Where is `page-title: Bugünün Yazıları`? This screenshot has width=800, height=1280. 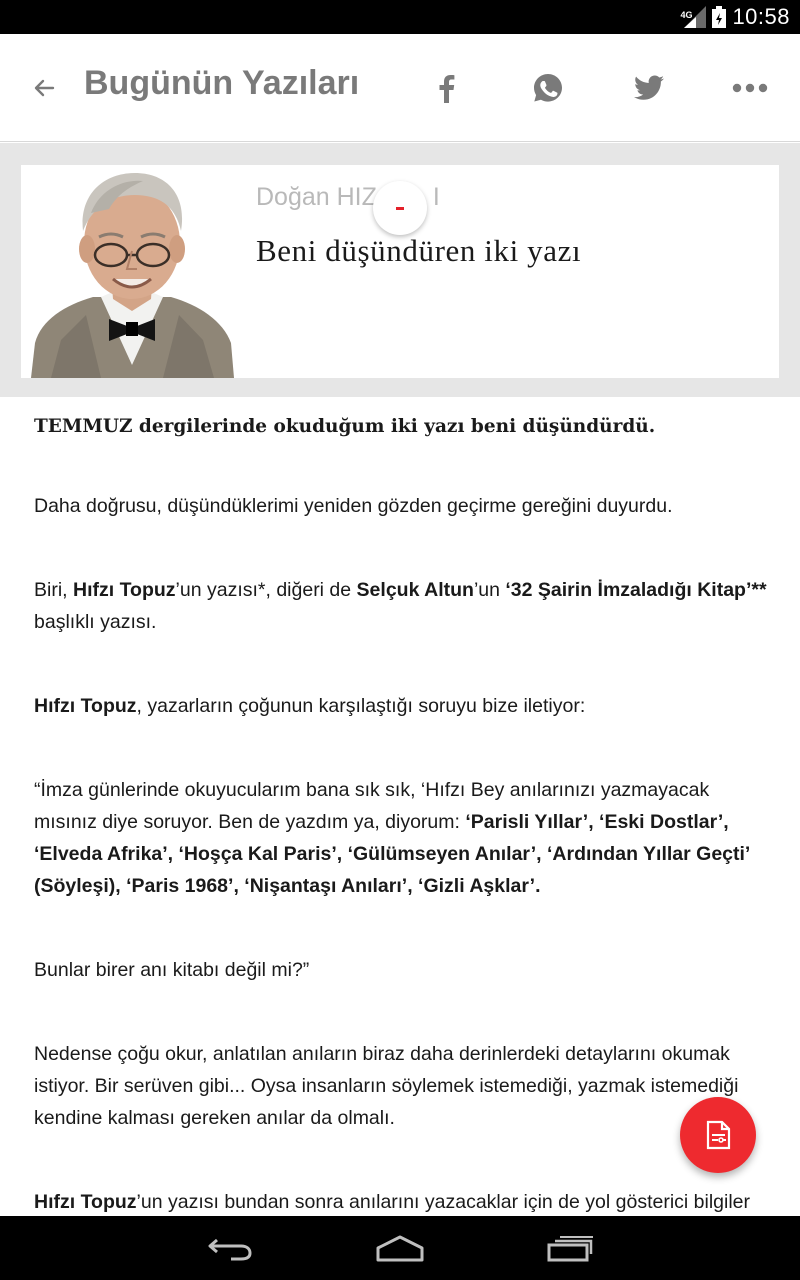
page-title: Bugünün Yazıları is located at coordinates (222, 83).